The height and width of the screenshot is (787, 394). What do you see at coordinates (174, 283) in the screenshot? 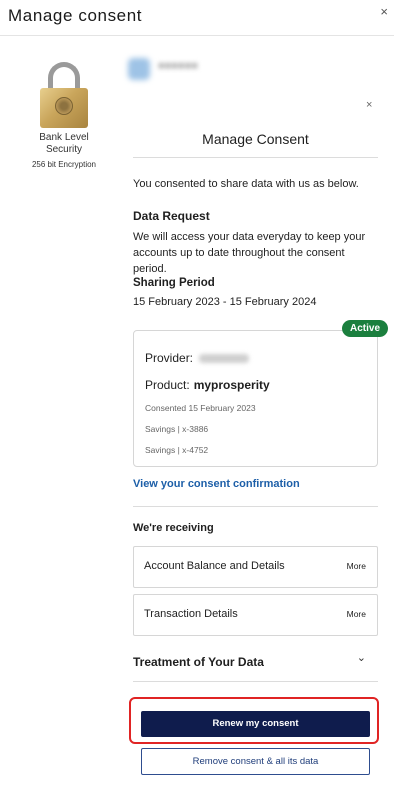
I see `sharing-period-heading: Sharing Period` at bounding box center [174, 283].